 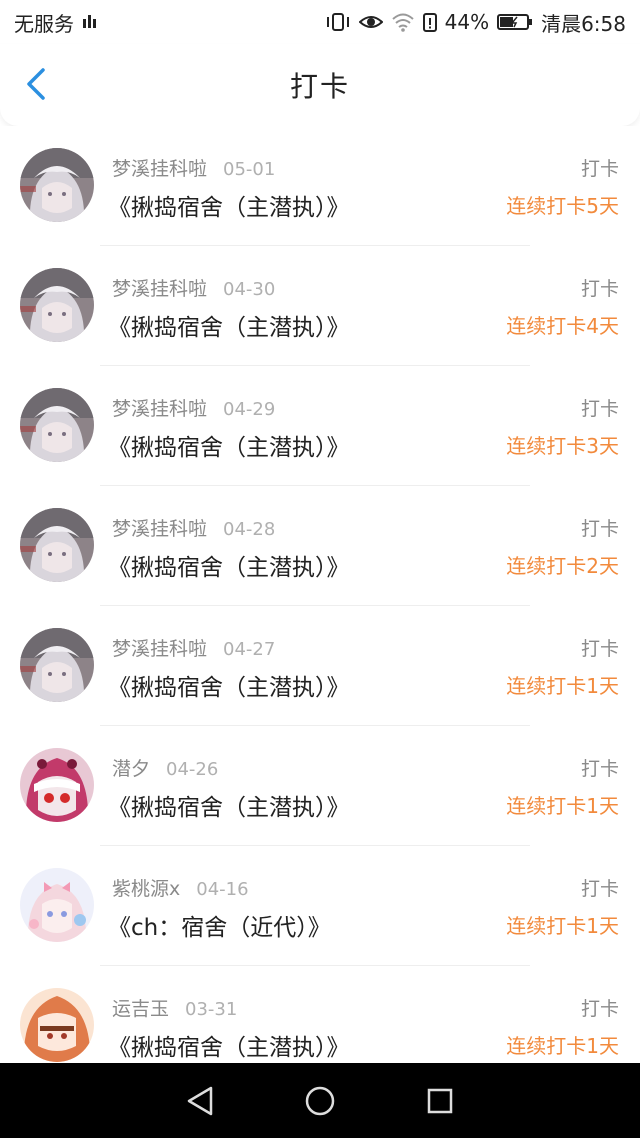 I want to click on nav-back-button, so click(x=200, y=1101).